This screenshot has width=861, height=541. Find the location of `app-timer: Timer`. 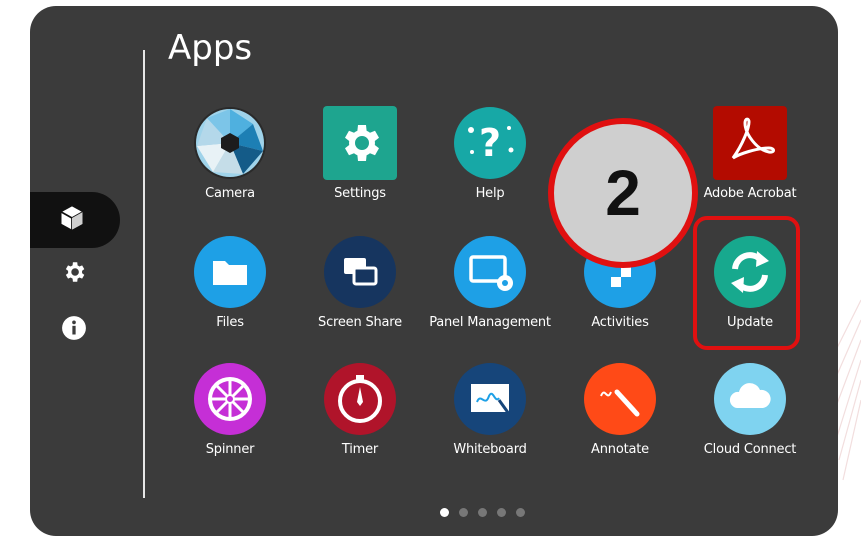

app-timer: Timer is located at coordinates (360, 409).